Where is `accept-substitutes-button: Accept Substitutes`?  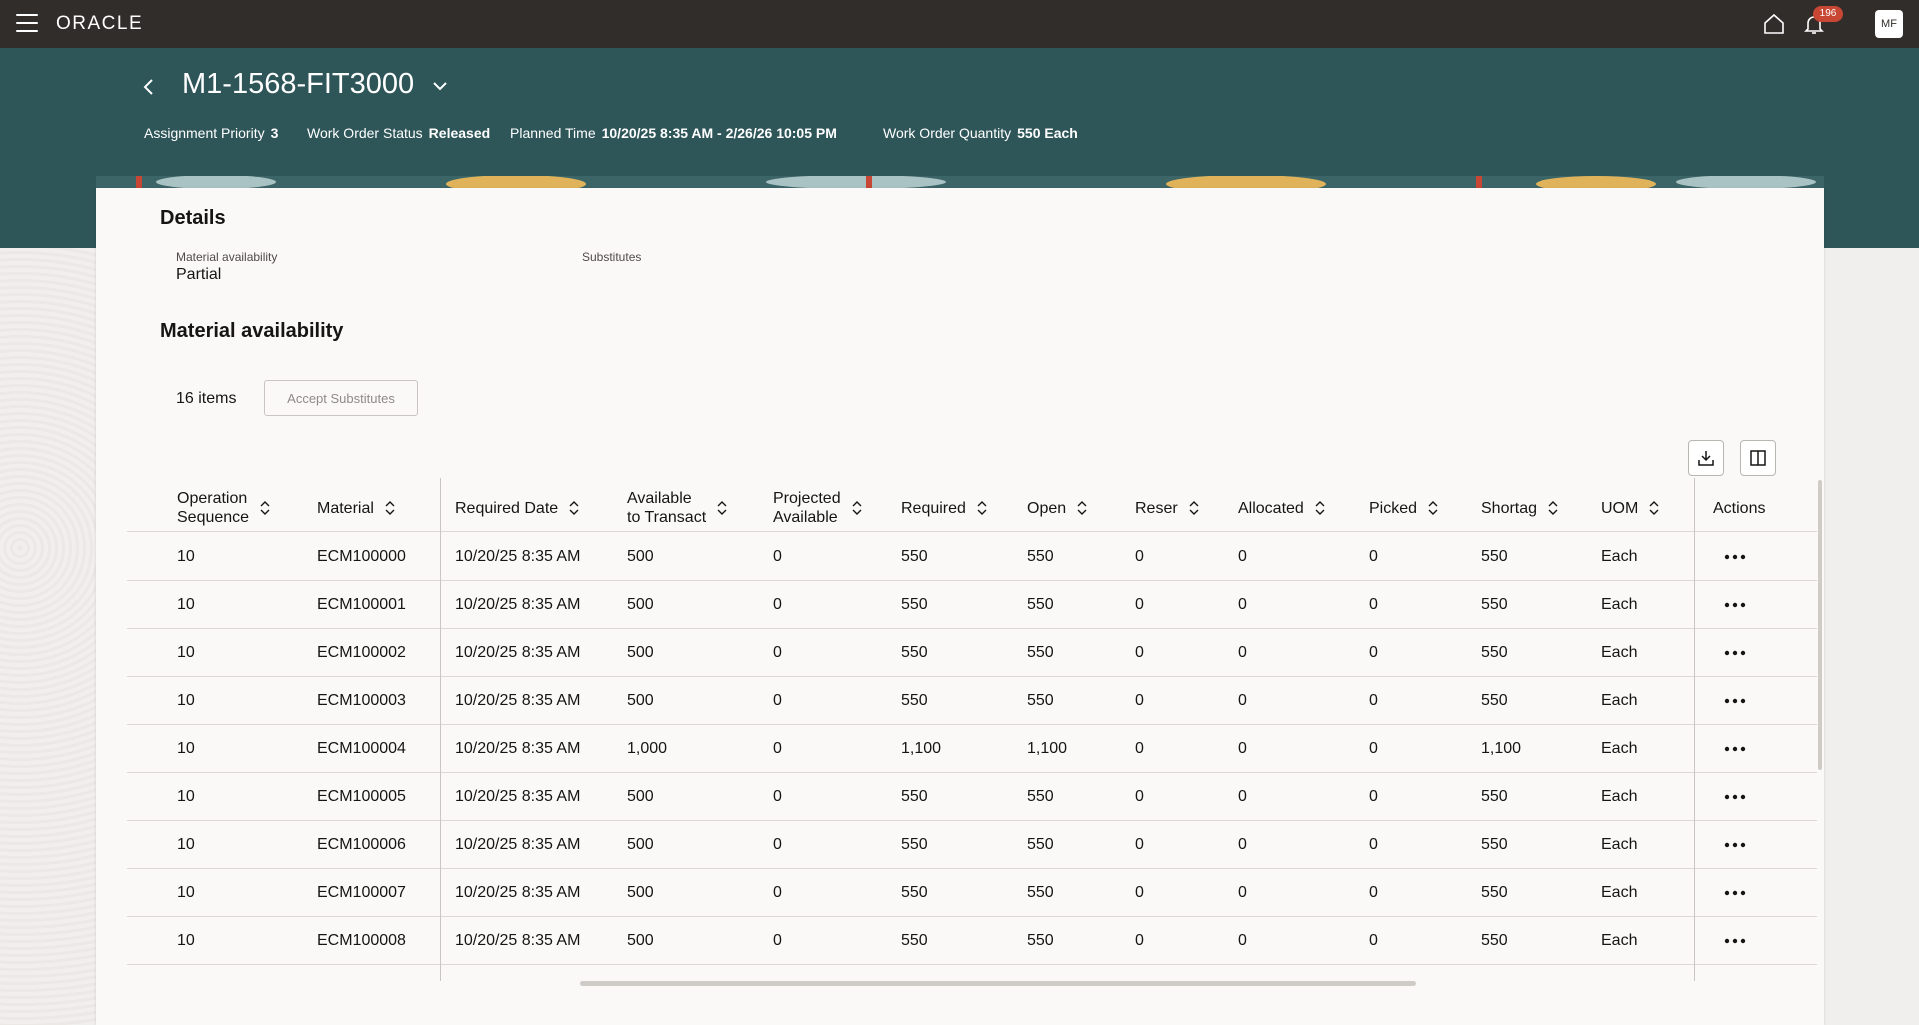
accept-substitutes-button: Accept Substitutes is located at coordinates (341, 398).